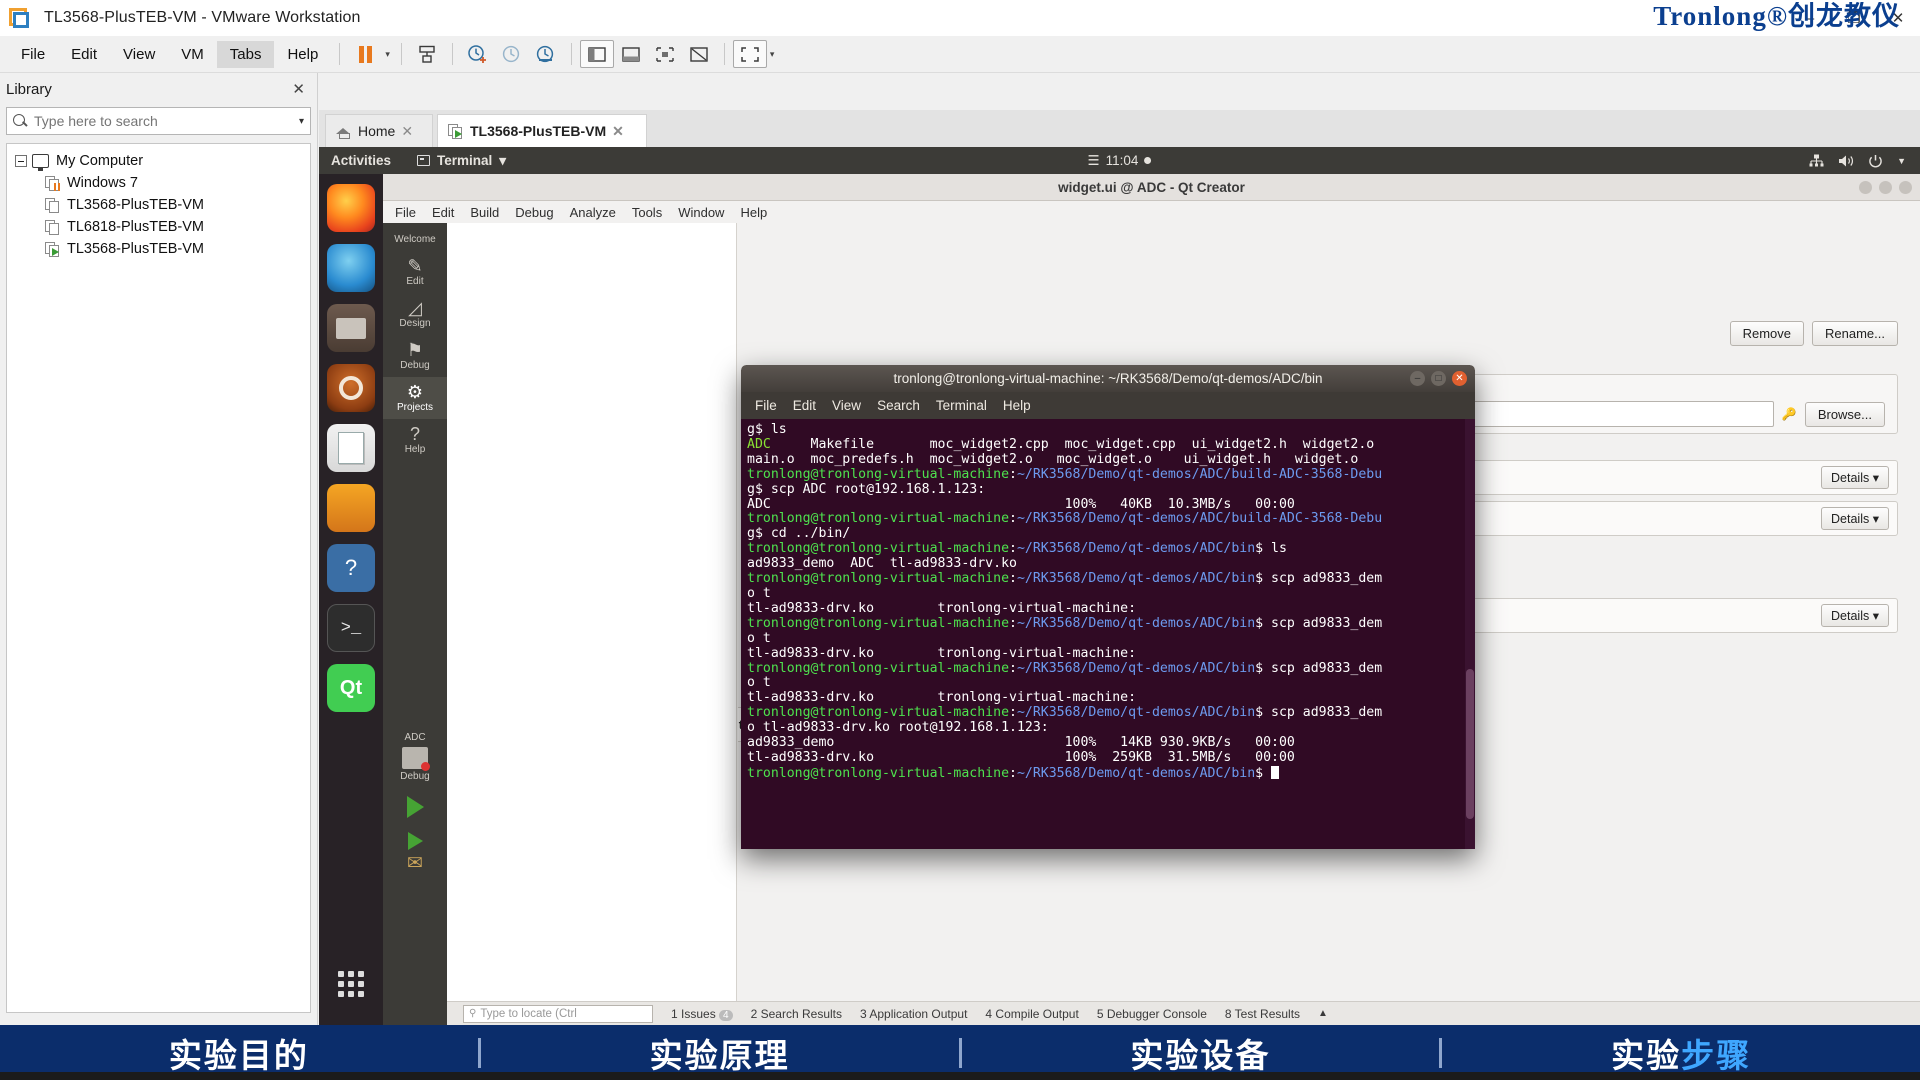  Describe the element at coordinates (192, 54) in the screenshot. I see `menu-vm: VM` at that location.